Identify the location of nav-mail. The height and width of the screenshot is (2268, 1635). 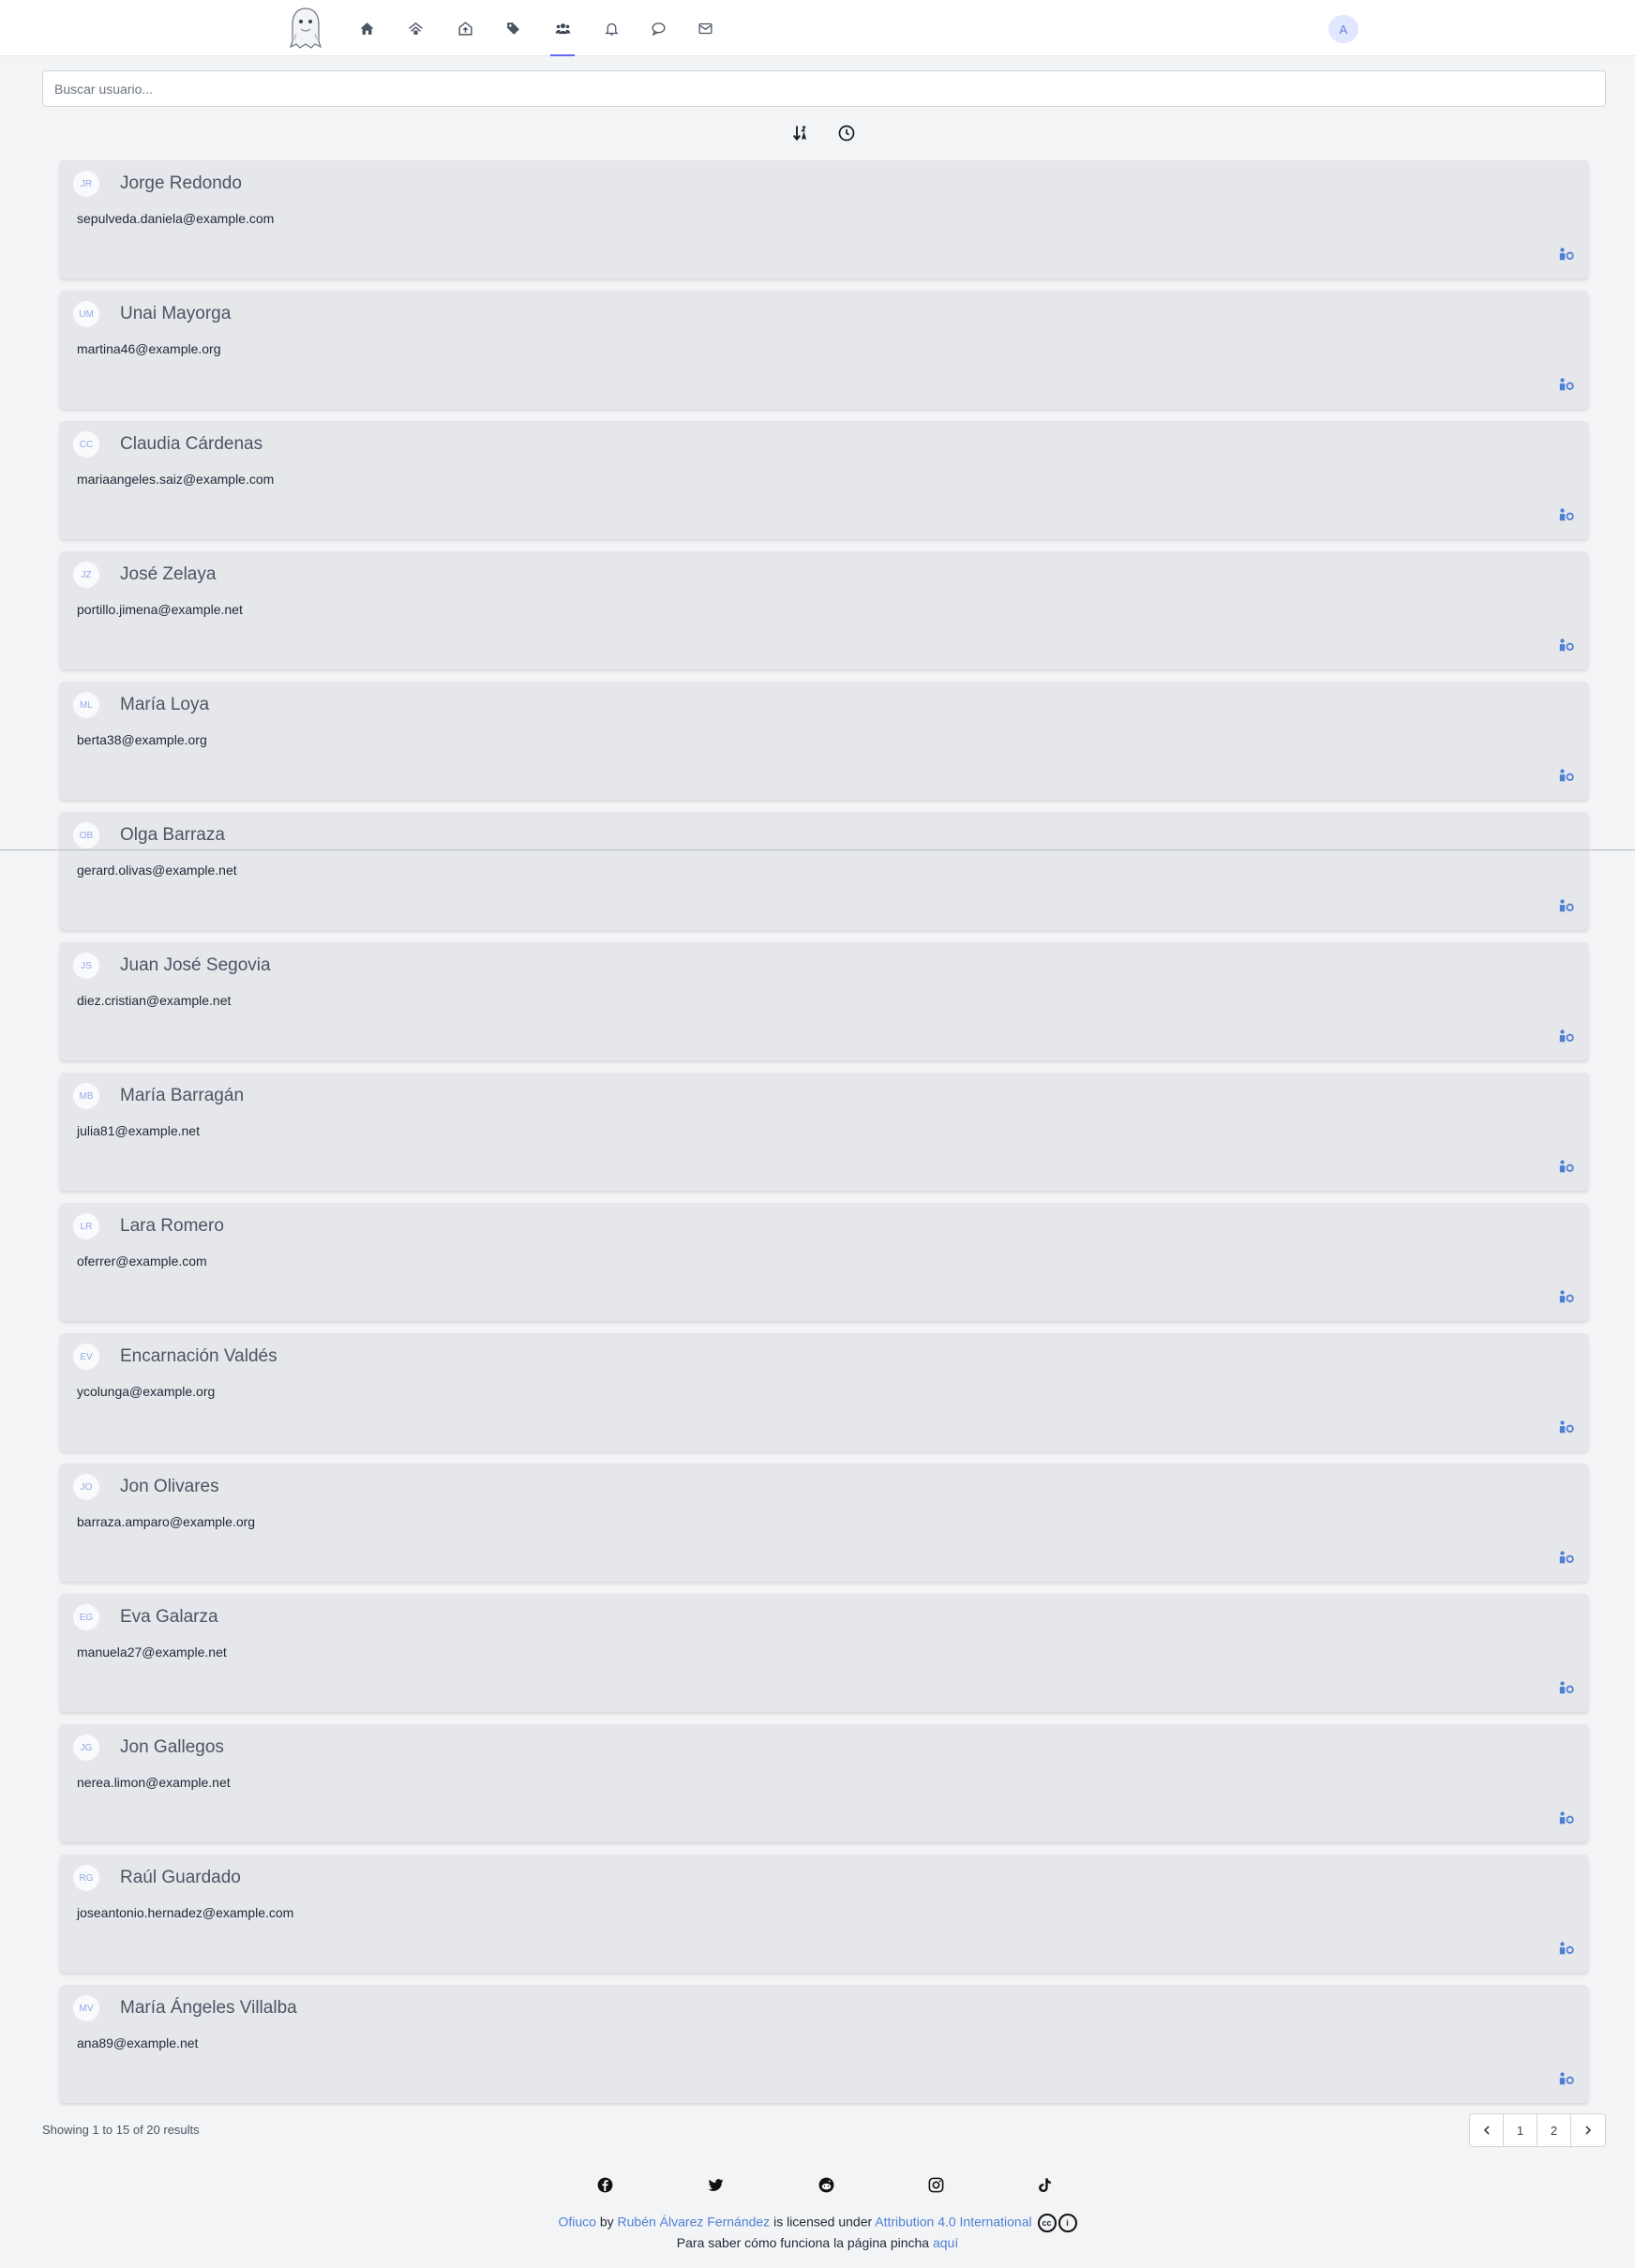
(705, 28).